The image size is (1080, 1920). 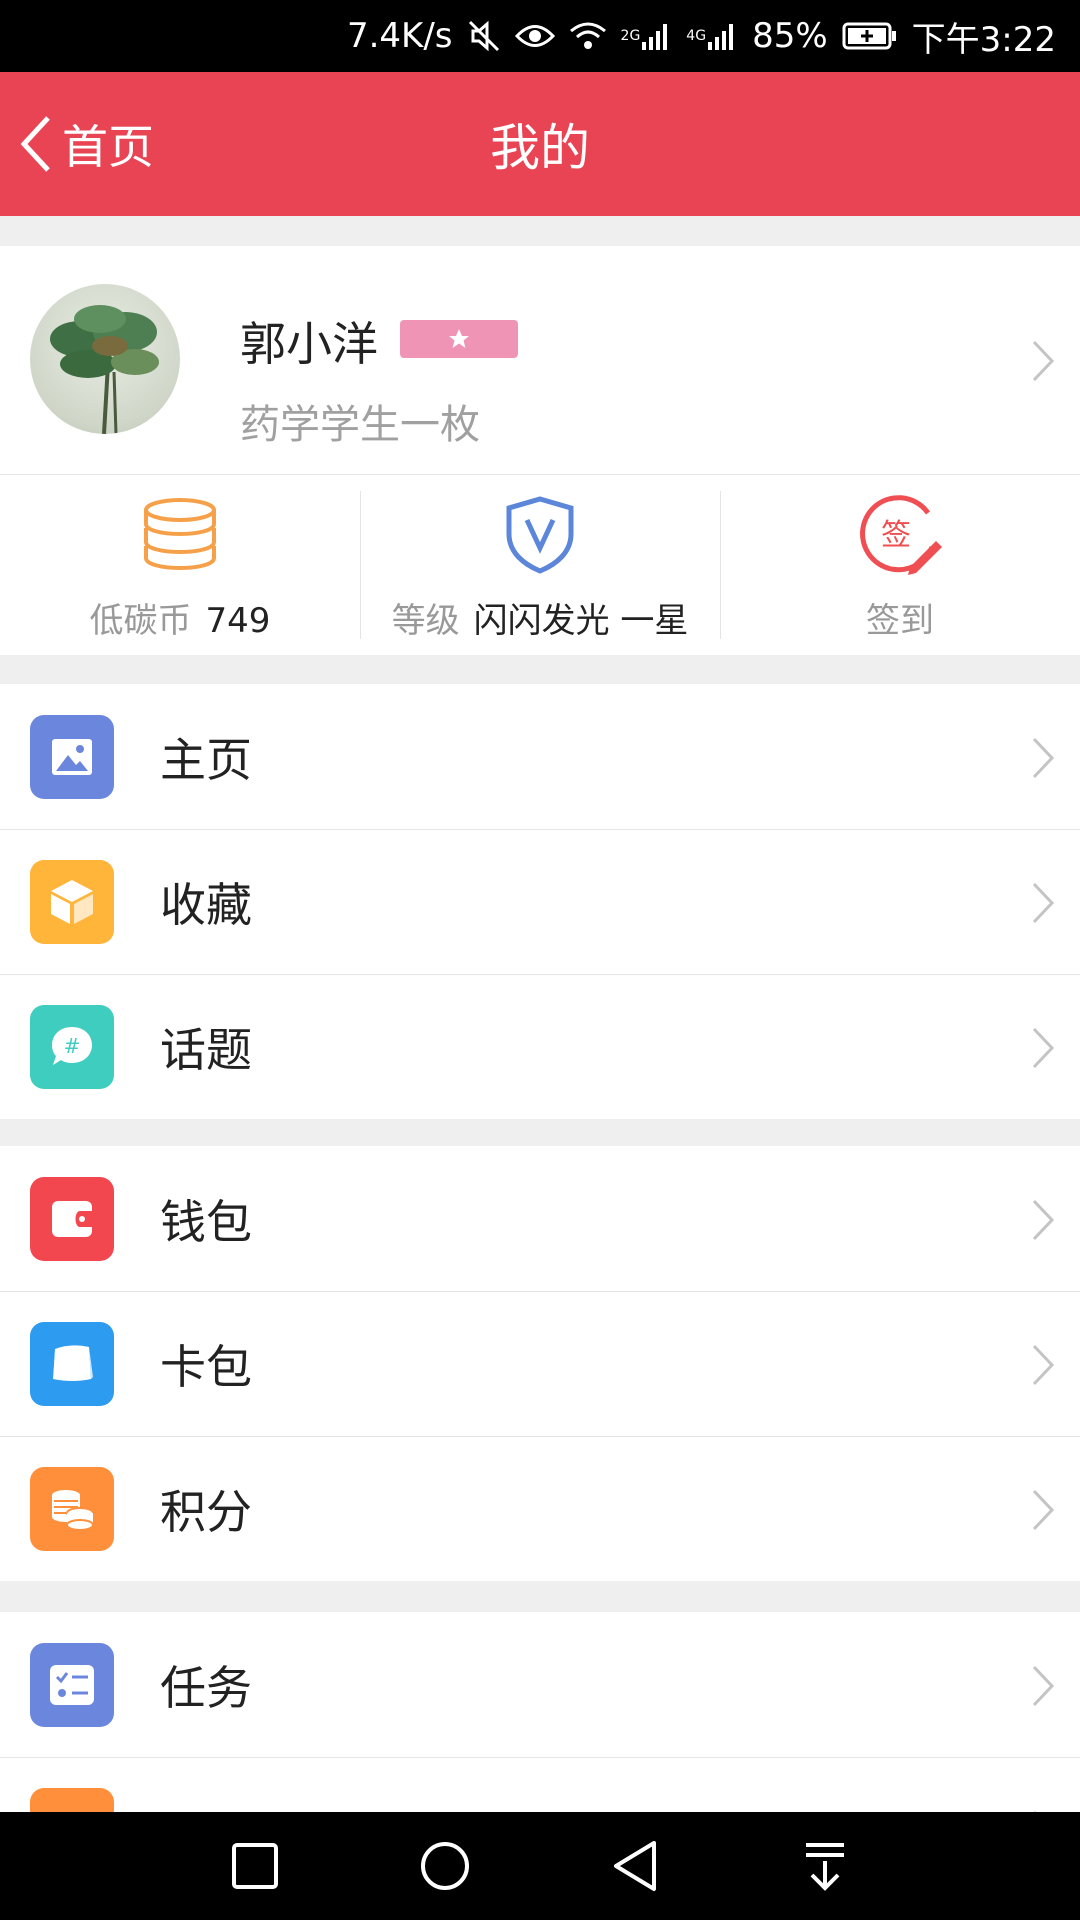 I want to click on system-nav-bar, so click(x=540, y=1866).